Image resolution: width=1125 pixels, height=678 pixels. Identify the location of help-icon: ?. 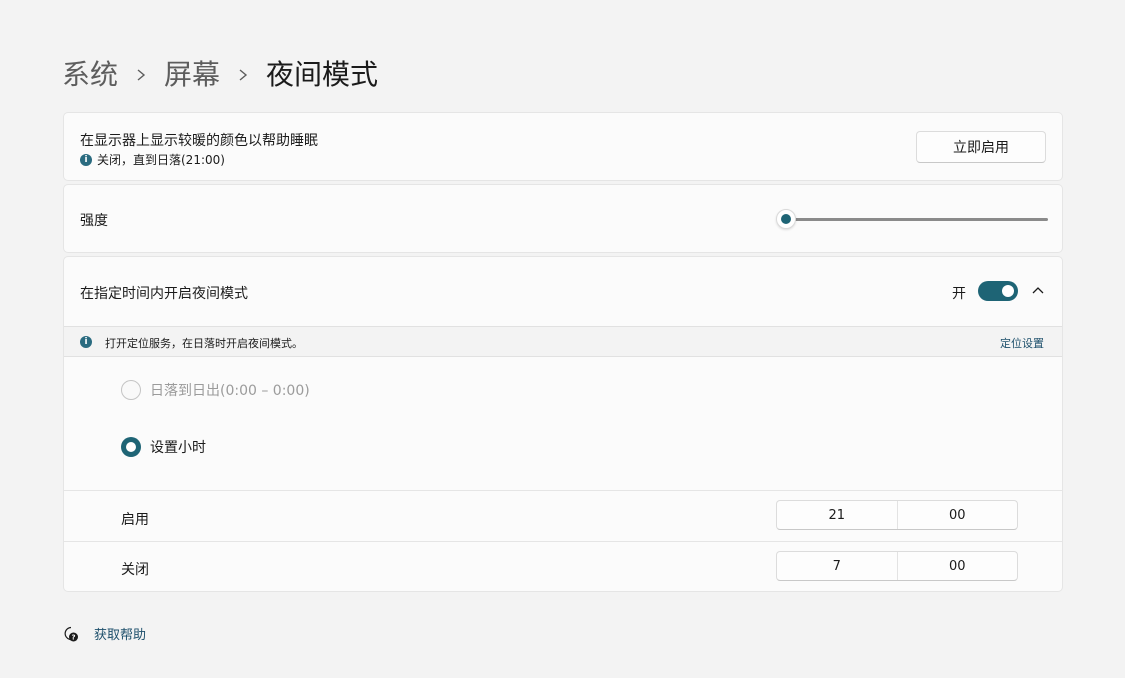
(71, 633).